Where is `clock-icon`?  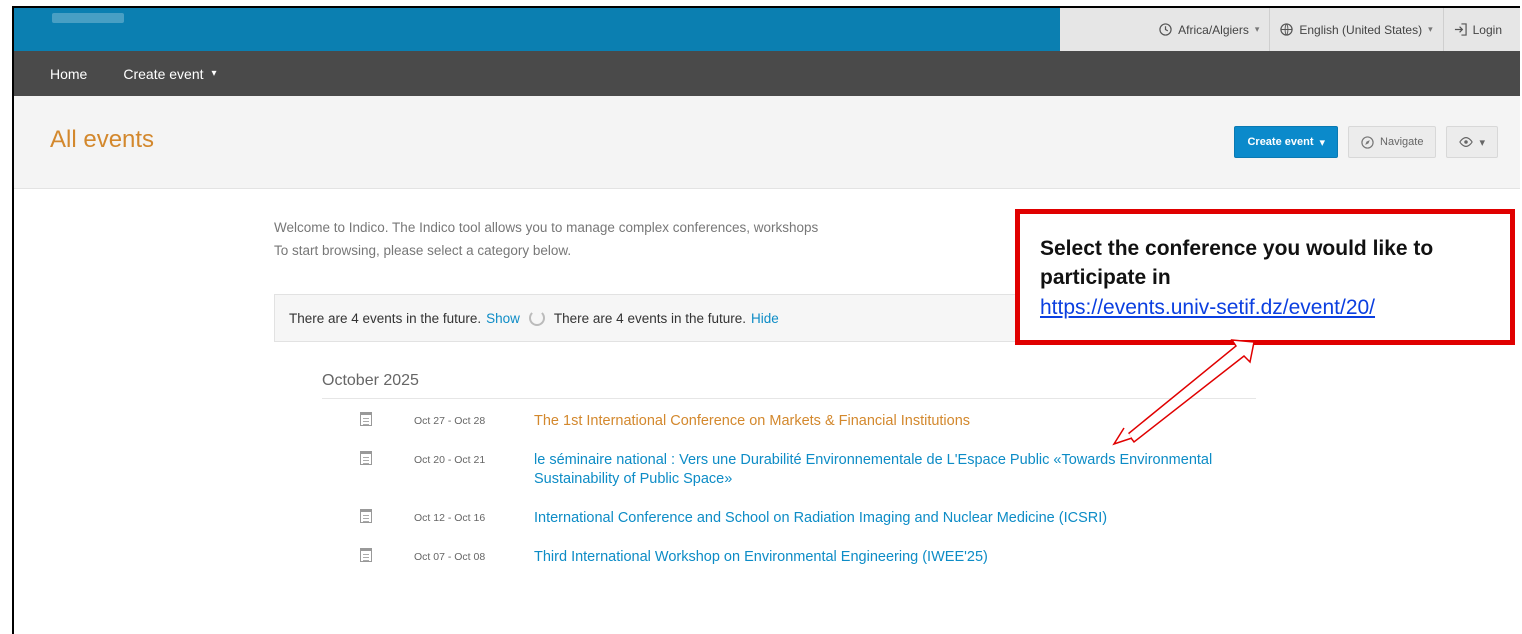
clock-icon is located at coordinates (1165, 29).